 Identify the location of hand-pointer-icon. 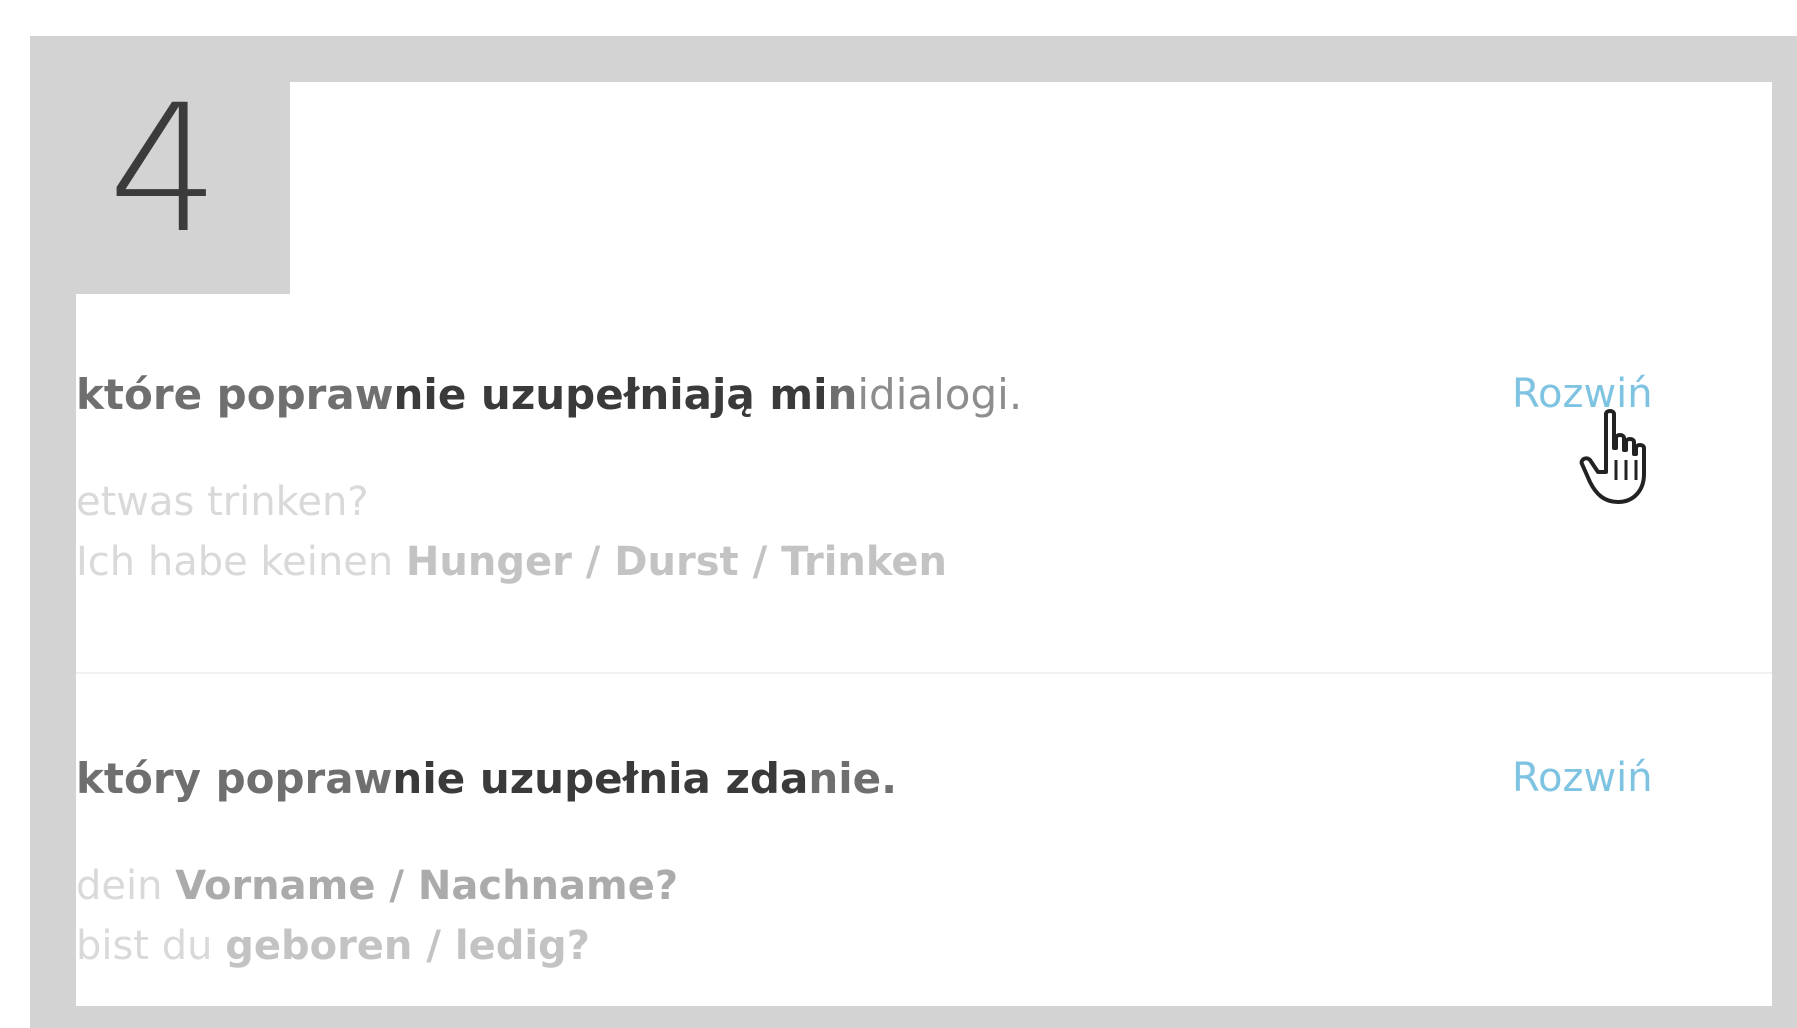
(1612, 456).